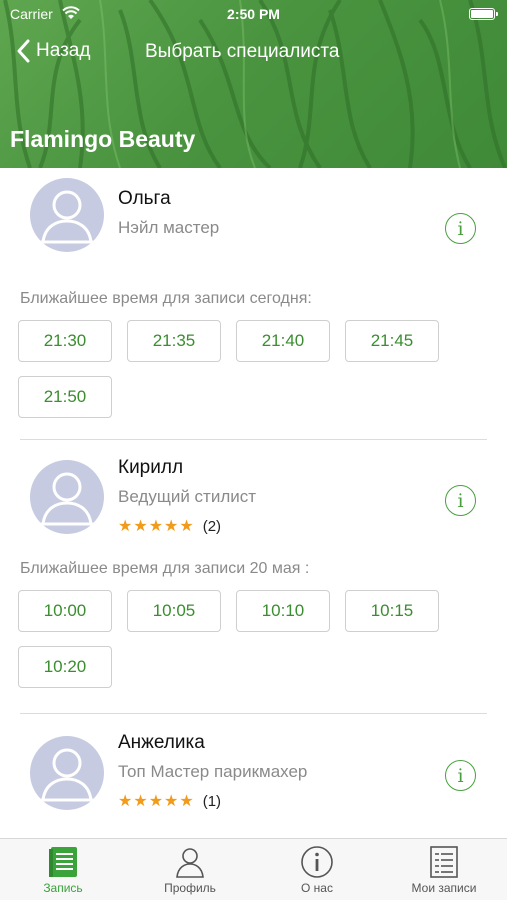 This screenshot has width=507, height=900. What do you see at coordinates (242, 51) in the screenshot?
I see `page-title: Выбрать специалиста` at bounding box center [242, 51].